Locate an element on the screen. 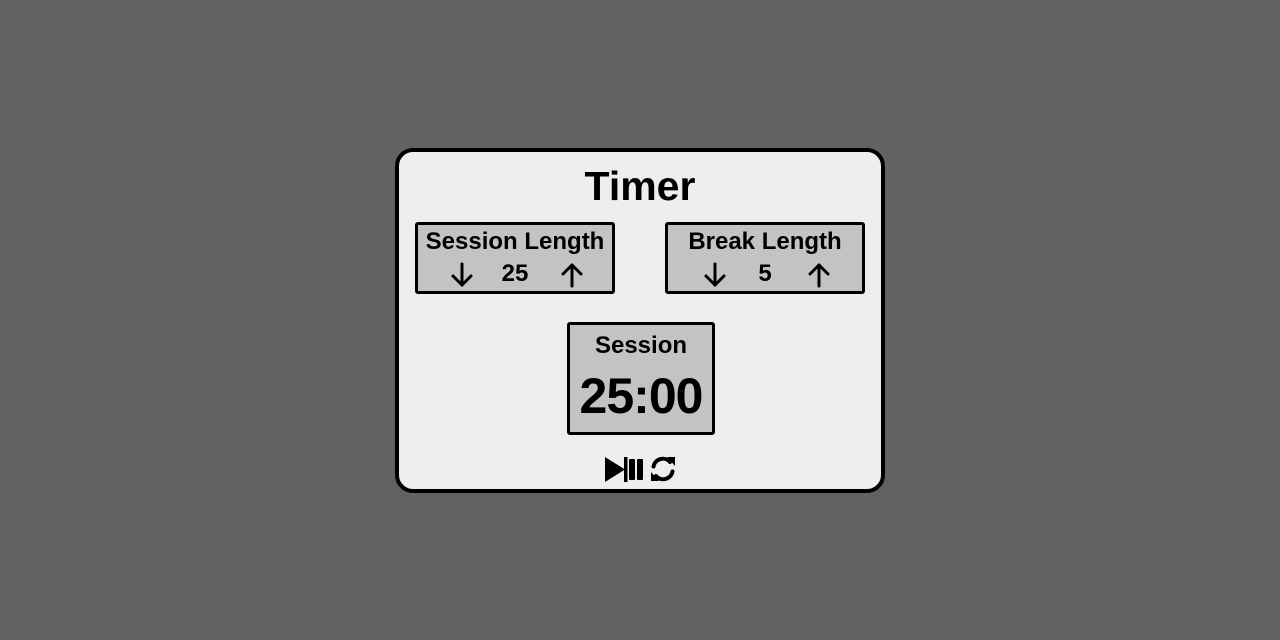 The width and height of the screenshot is (1280, 640). break-length-value: 5 is located at coordinates (765, 273).